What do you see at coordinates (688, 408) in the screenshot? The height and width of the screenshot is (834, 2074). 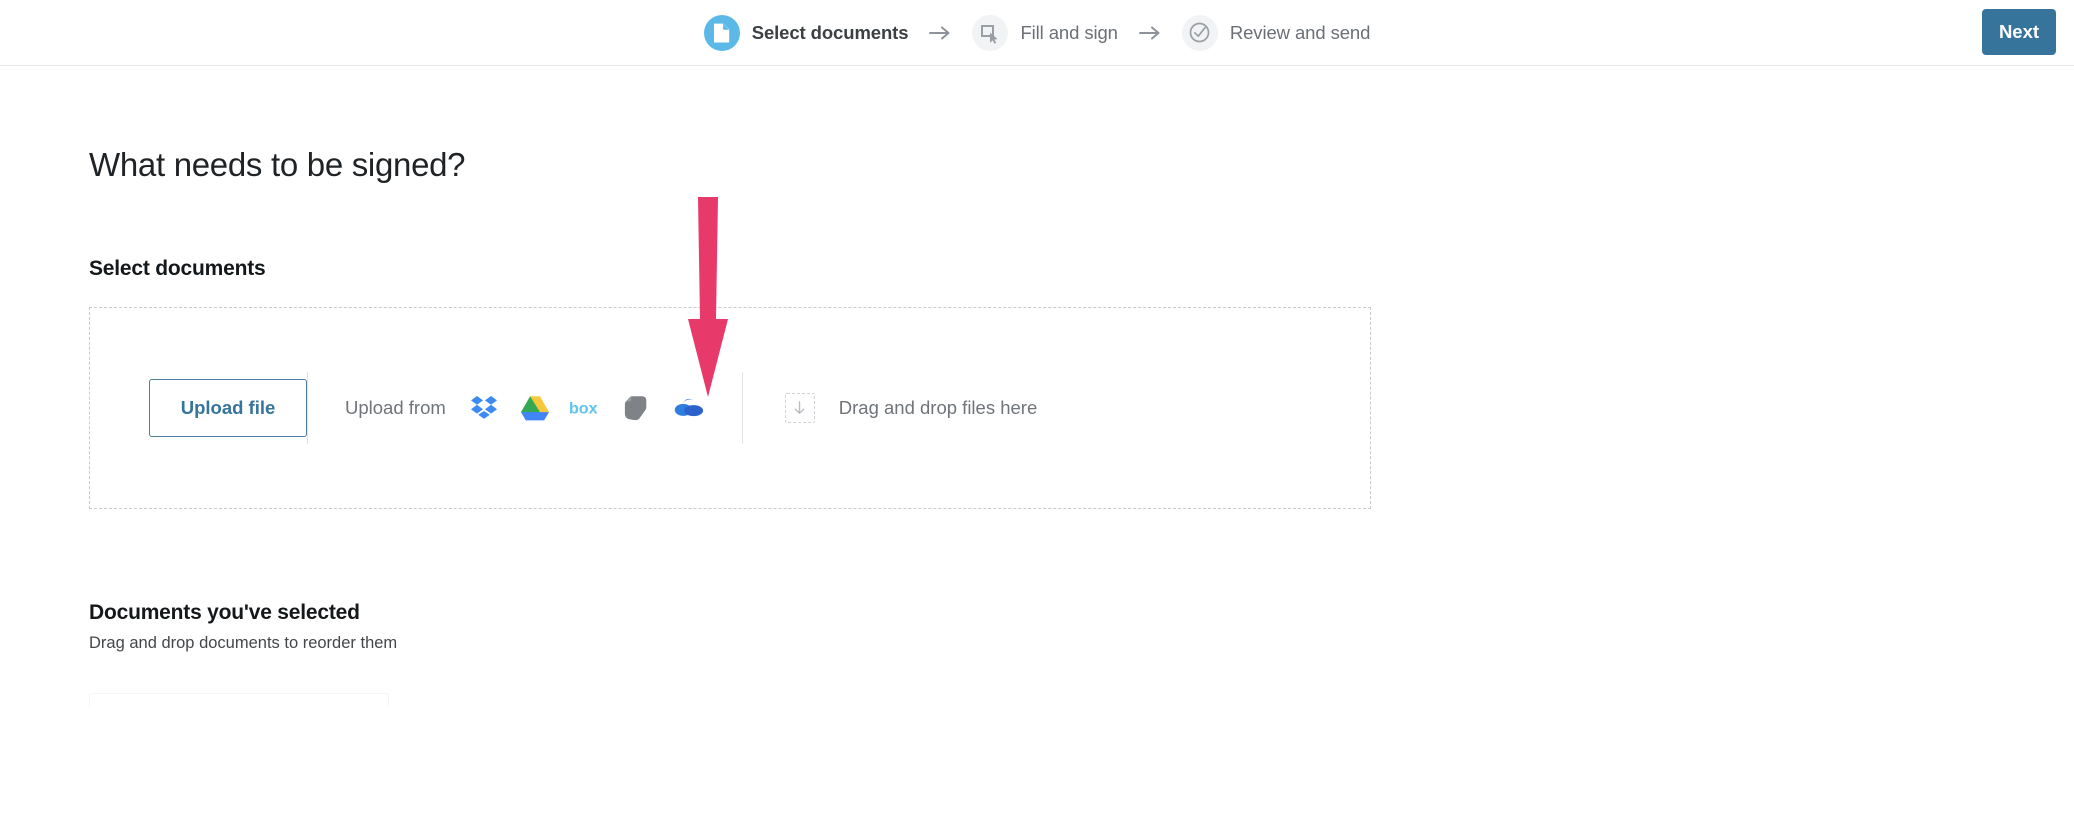 I see `onedrive-icon` at bounding box center [688, 408].